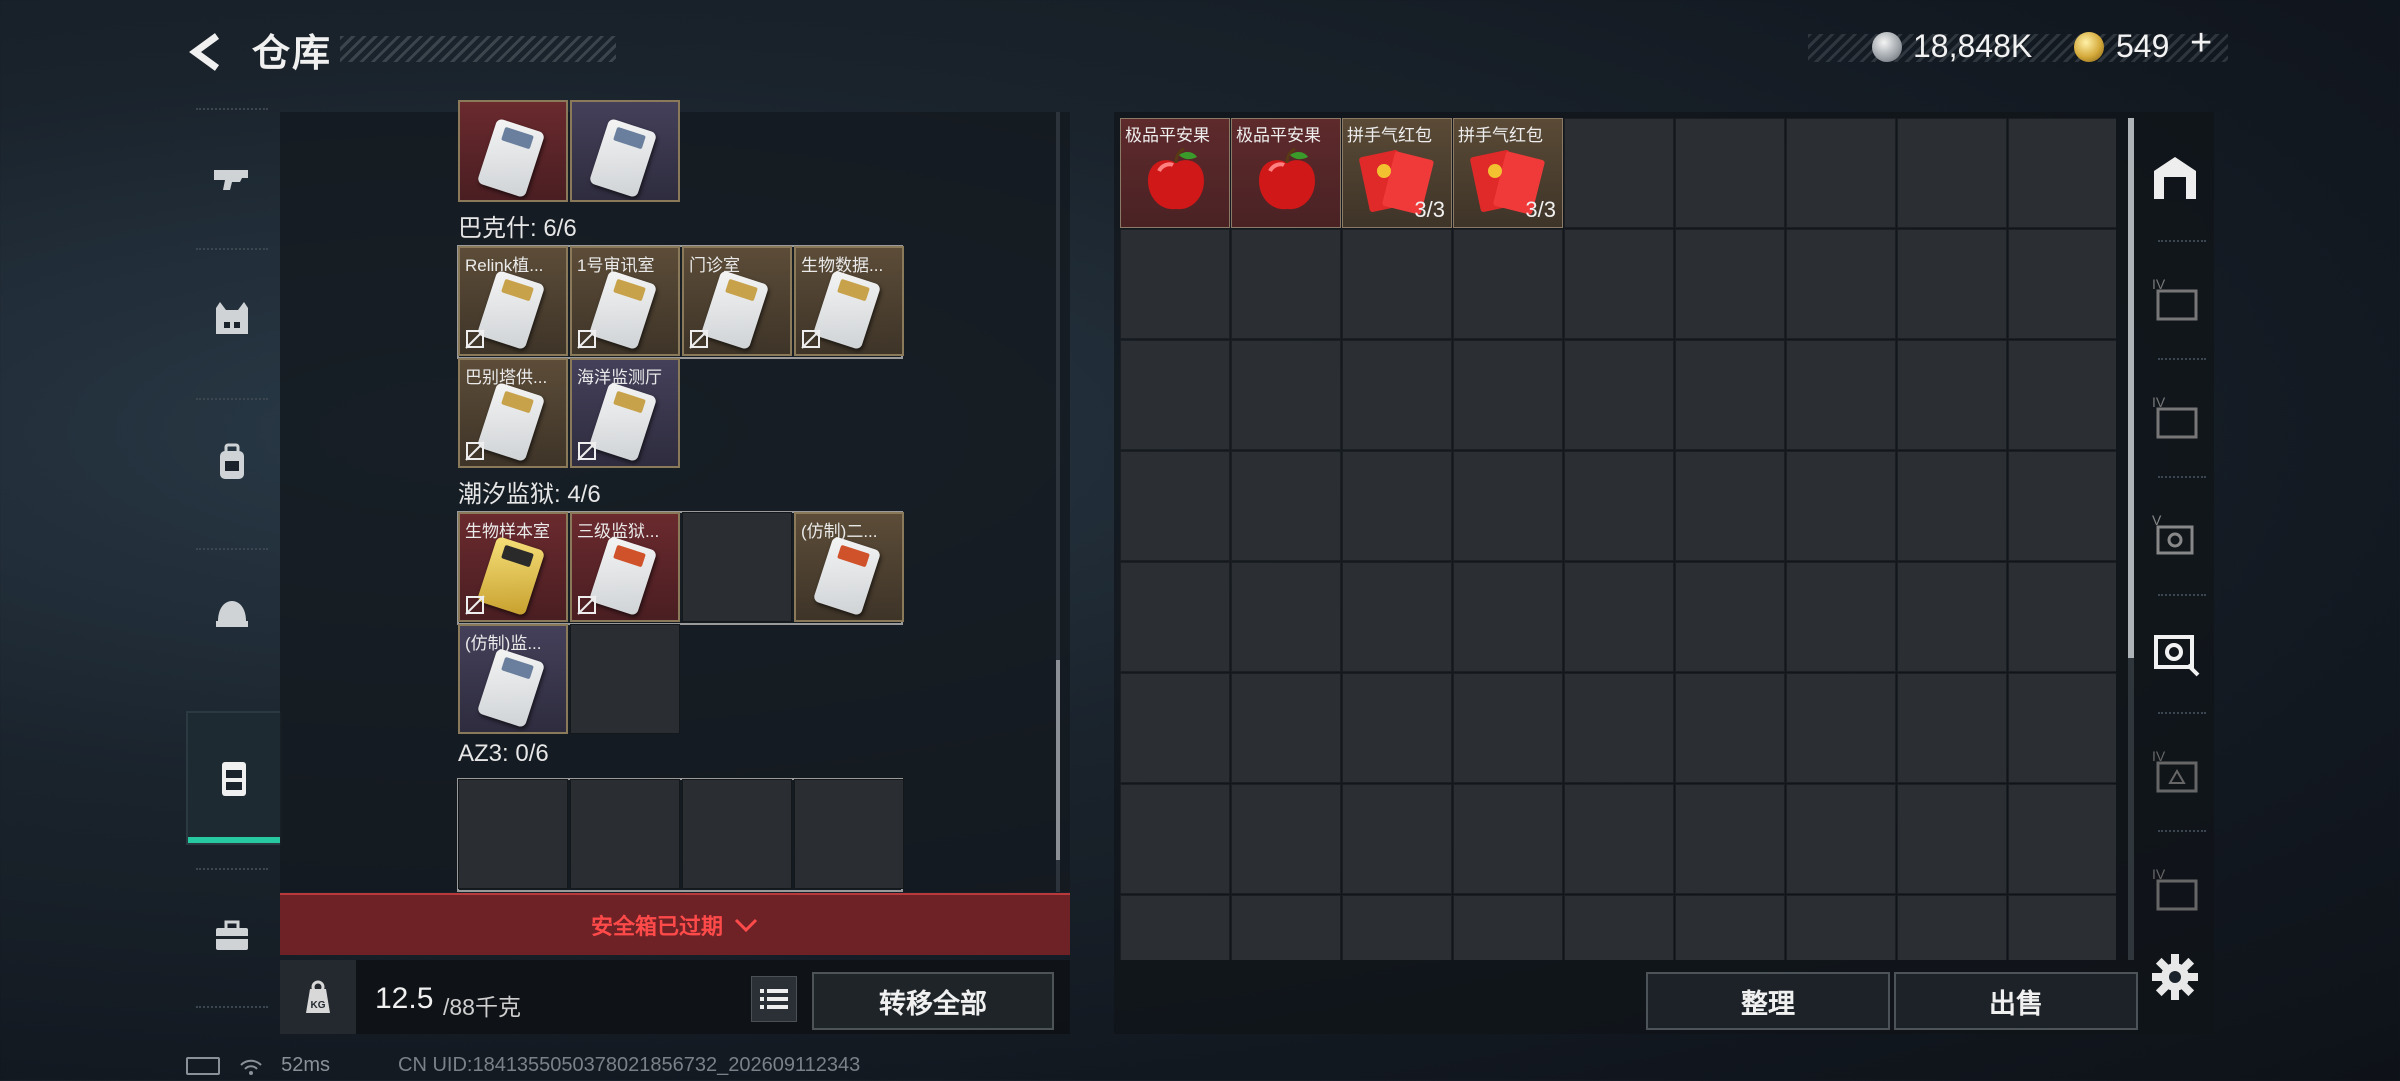 The image size is (2400, 1081). I want to click on gear-icon, so click(2175, 977).